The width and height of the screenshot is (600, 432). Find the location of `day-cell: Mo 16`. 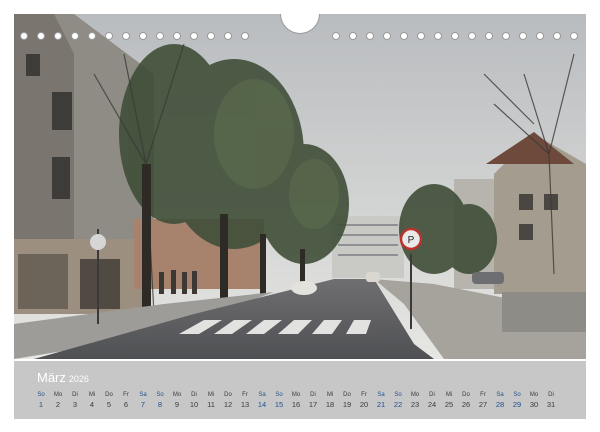

day-cell: Mo 16 is located at coordinates (296, 401).